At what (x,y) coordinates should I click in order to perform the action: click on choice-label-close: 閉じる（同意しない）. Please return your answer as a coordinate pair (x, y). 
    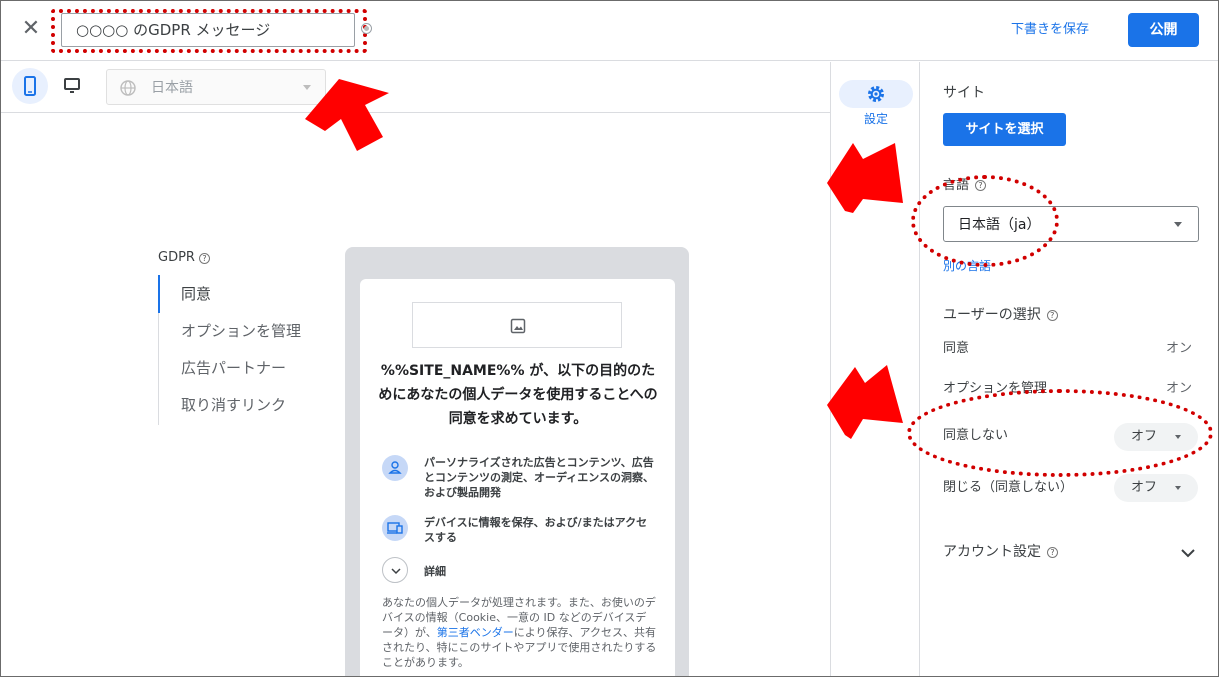
    Looking at the image, I should click on (1008, 487).